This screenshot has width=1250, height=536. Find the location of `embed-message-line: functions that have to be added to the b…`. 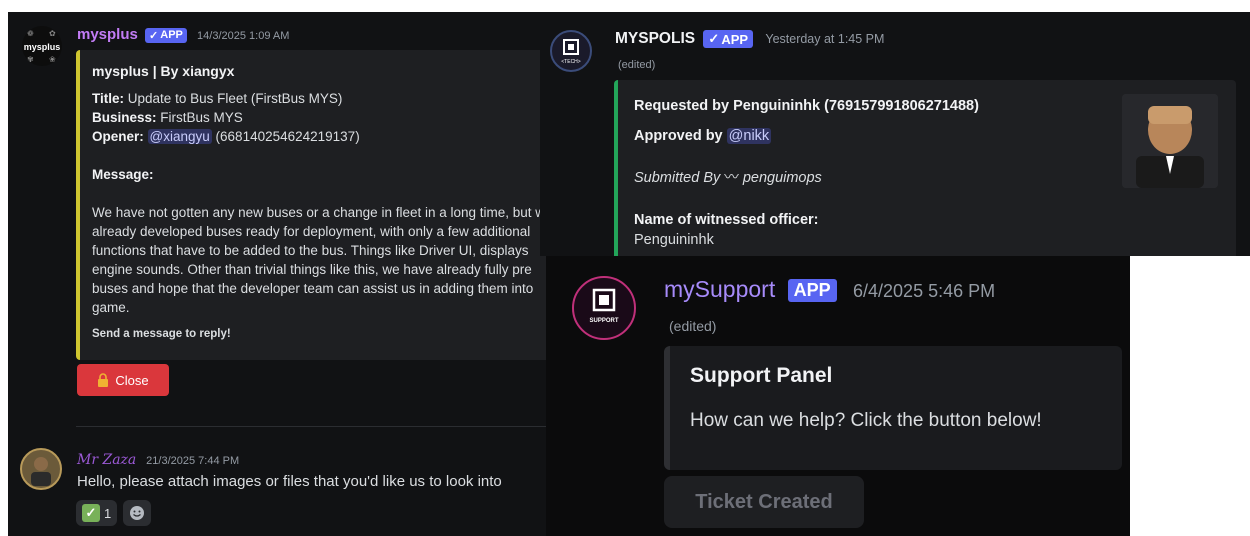

embed-message-line: functions that have to be added to the b… is located at coordinates (310, 250).